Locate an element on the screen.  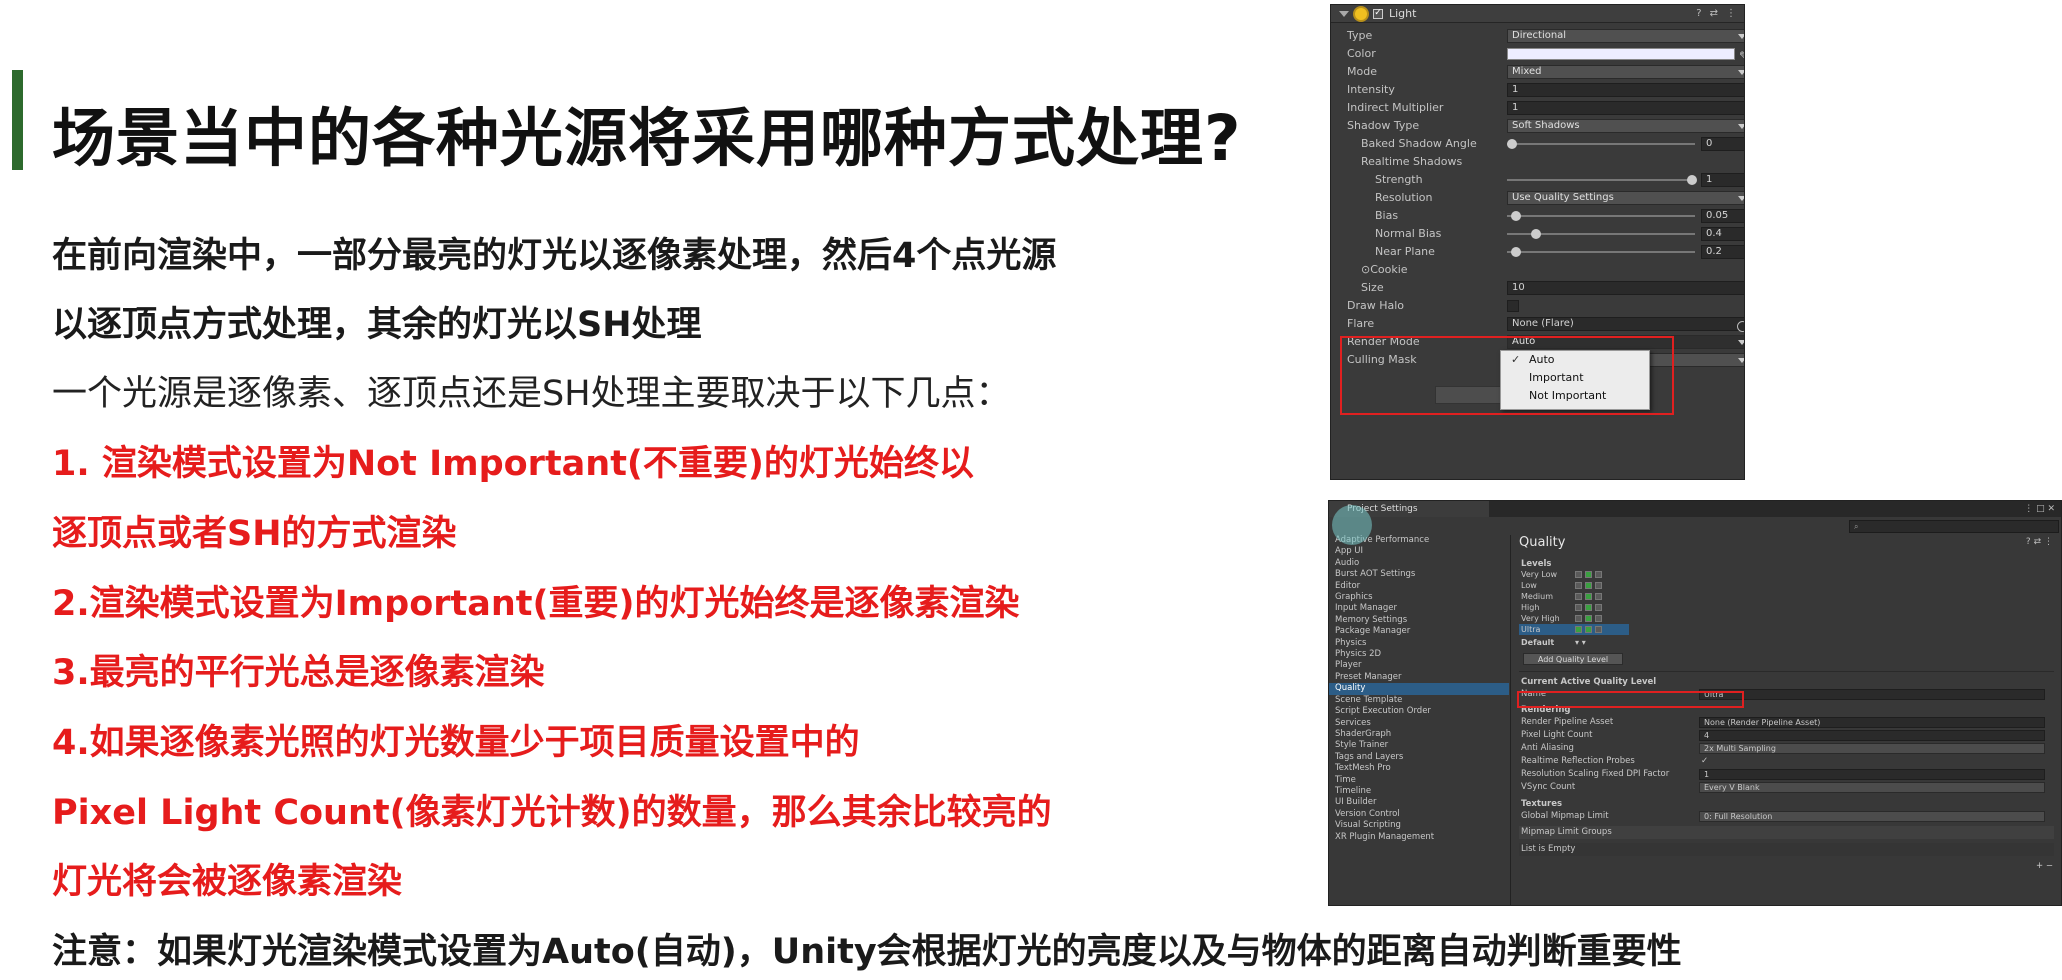
sidebar-item: Player is located at coordinates (1419, 665).